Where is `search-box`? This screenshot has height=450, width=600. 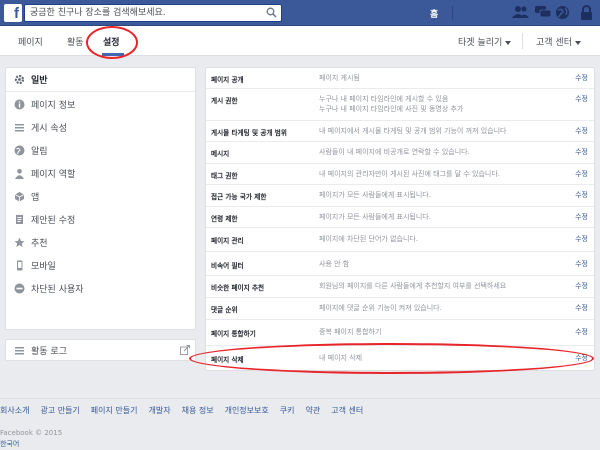
search-box is located at coordinates (153, 13).